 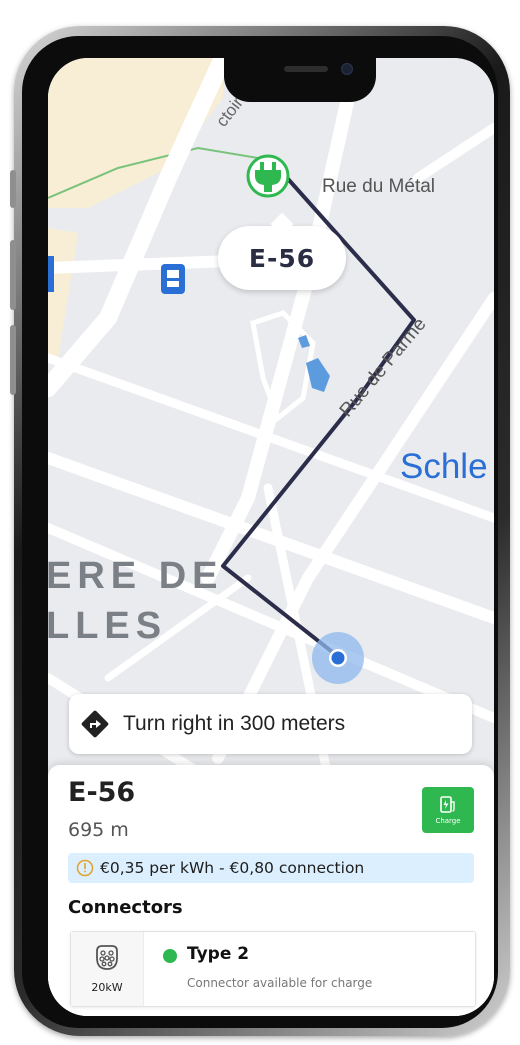 I want to click on charging-station-icon, so click(x=447, y=804).